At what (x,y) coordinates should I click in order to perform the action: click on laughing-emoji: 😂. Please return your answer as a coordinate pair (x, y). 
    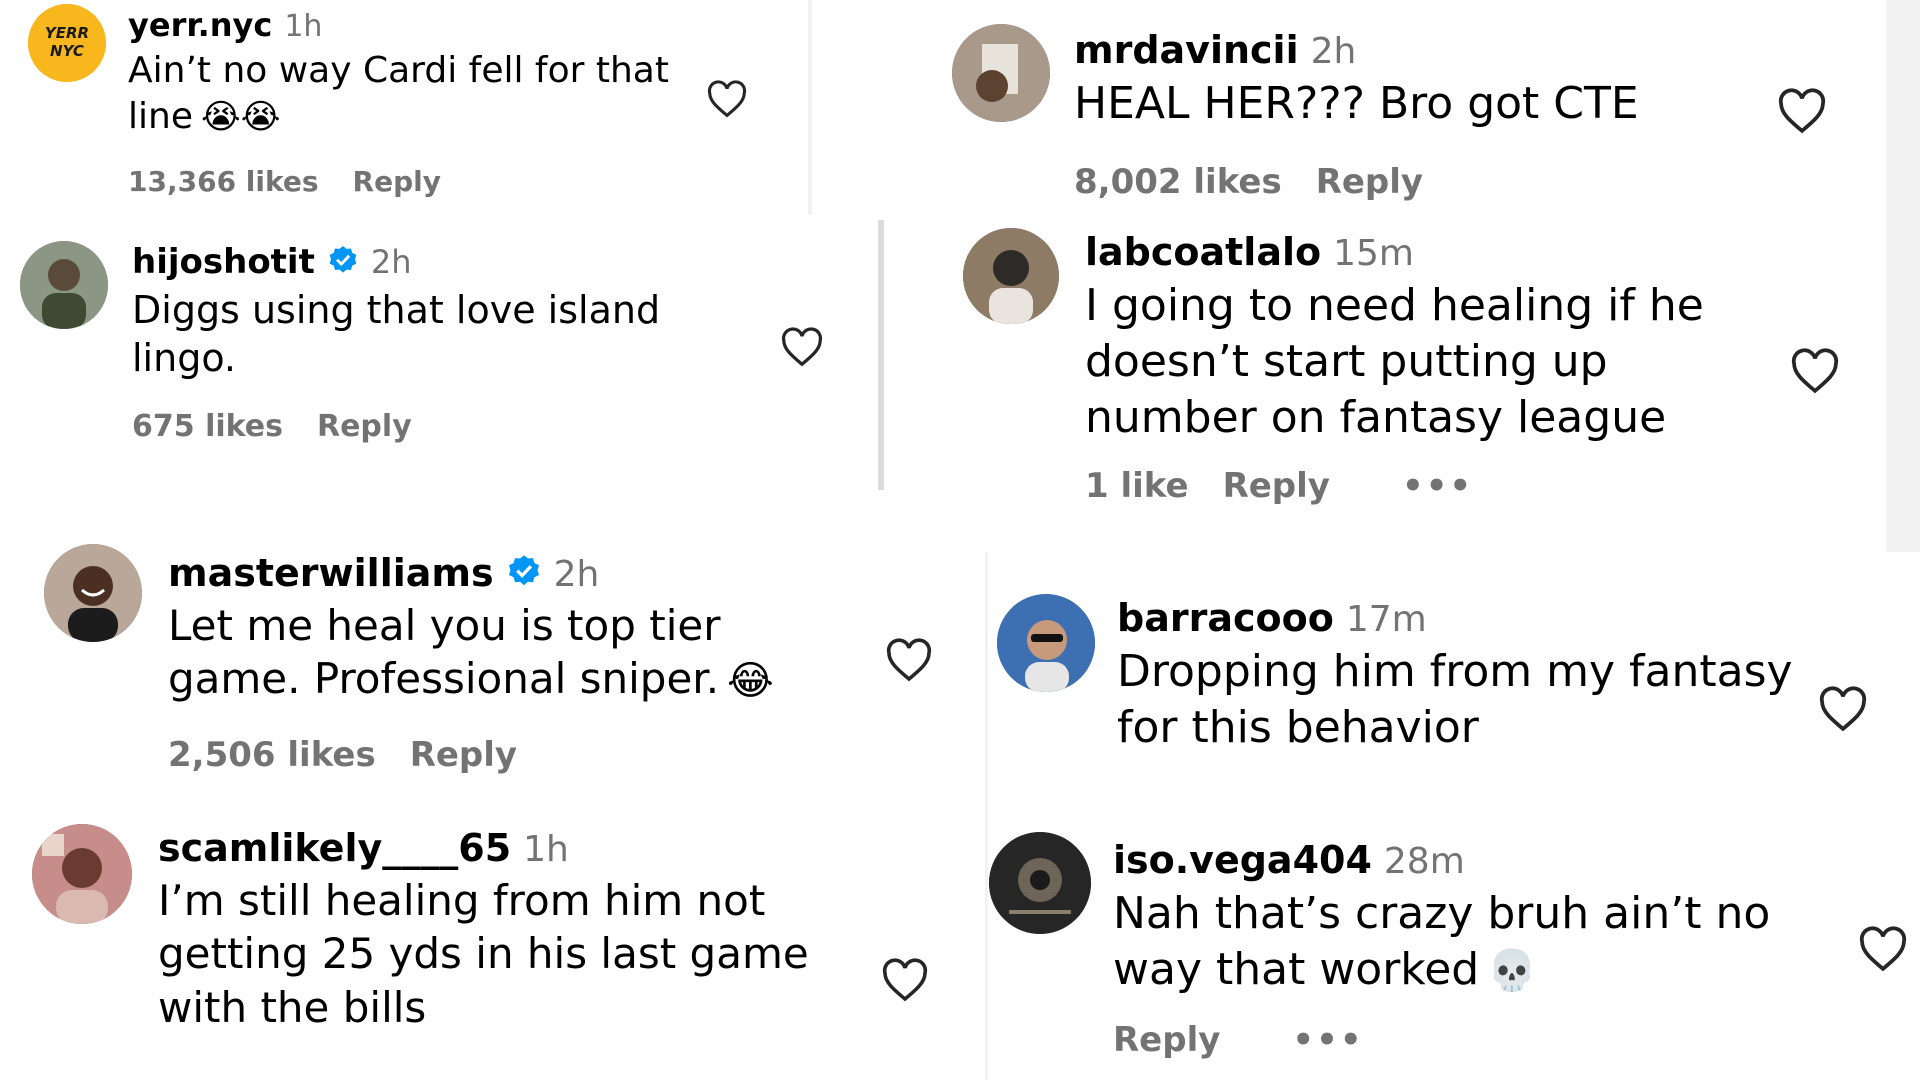
    Looking at the image, I should click on (750, 681).